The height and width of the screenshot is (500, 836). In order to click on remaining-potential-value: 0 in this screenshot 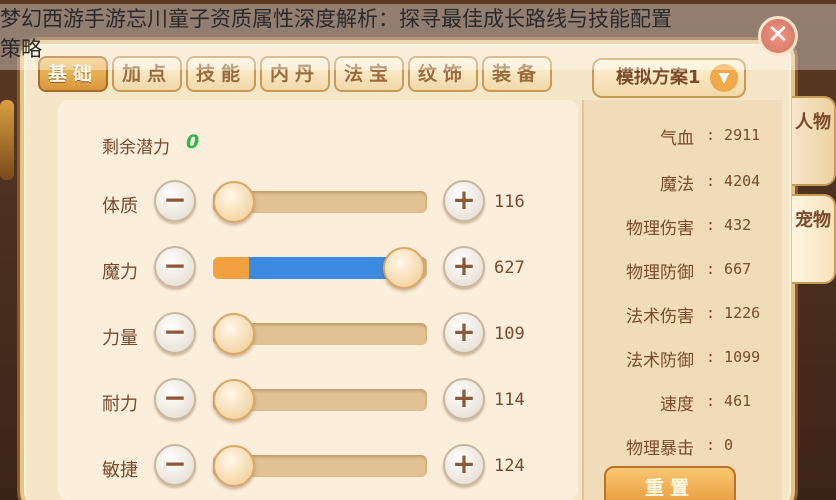, I will do `click(193, 142)`.